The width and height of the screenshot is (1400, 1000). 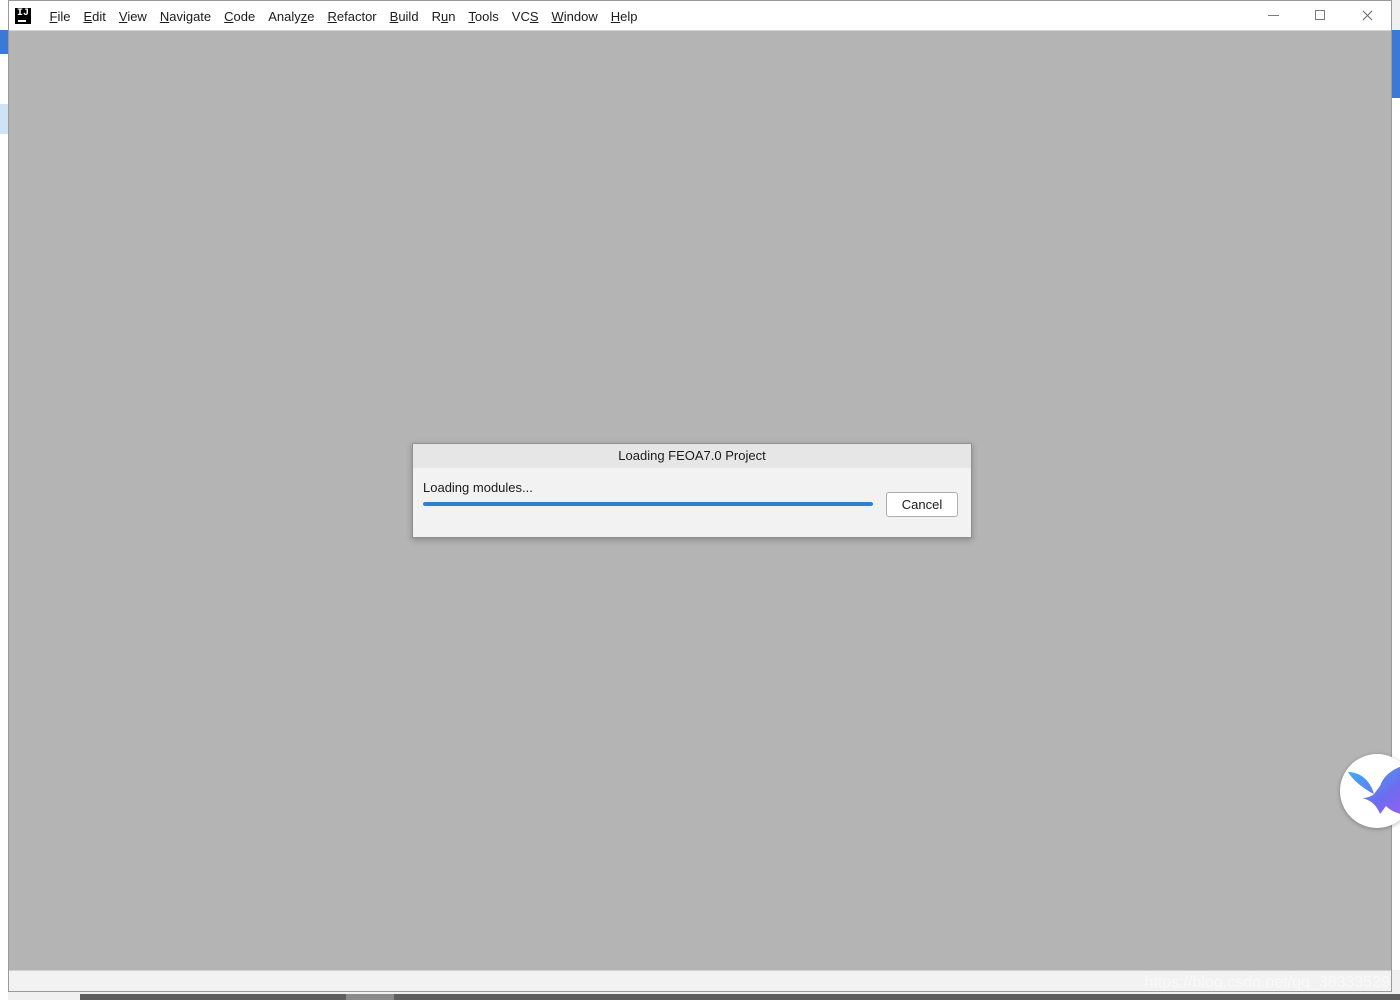 I want to click on window-controls, so click(x=1320, y=16).